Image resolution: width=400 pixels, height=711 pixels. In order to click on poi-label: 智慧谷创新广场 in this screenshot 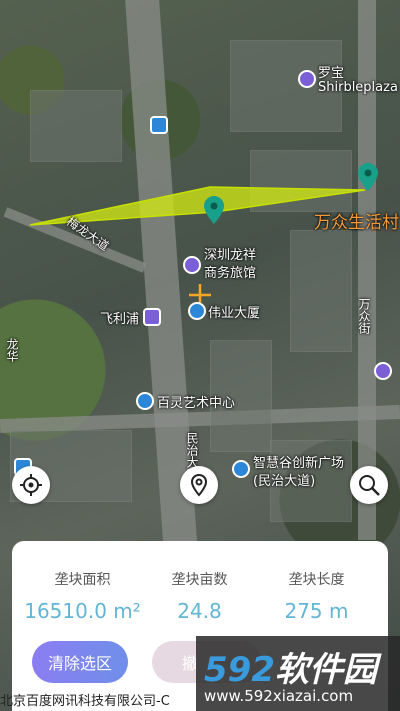, I will do `click(299, 463)`.